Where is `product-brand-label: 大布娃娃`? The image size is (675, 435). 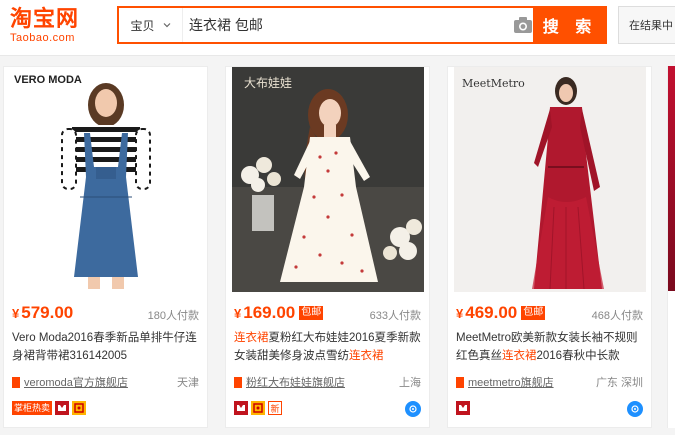
product-brand-label: 大布娃娃 is located at coordinates (268, 83).